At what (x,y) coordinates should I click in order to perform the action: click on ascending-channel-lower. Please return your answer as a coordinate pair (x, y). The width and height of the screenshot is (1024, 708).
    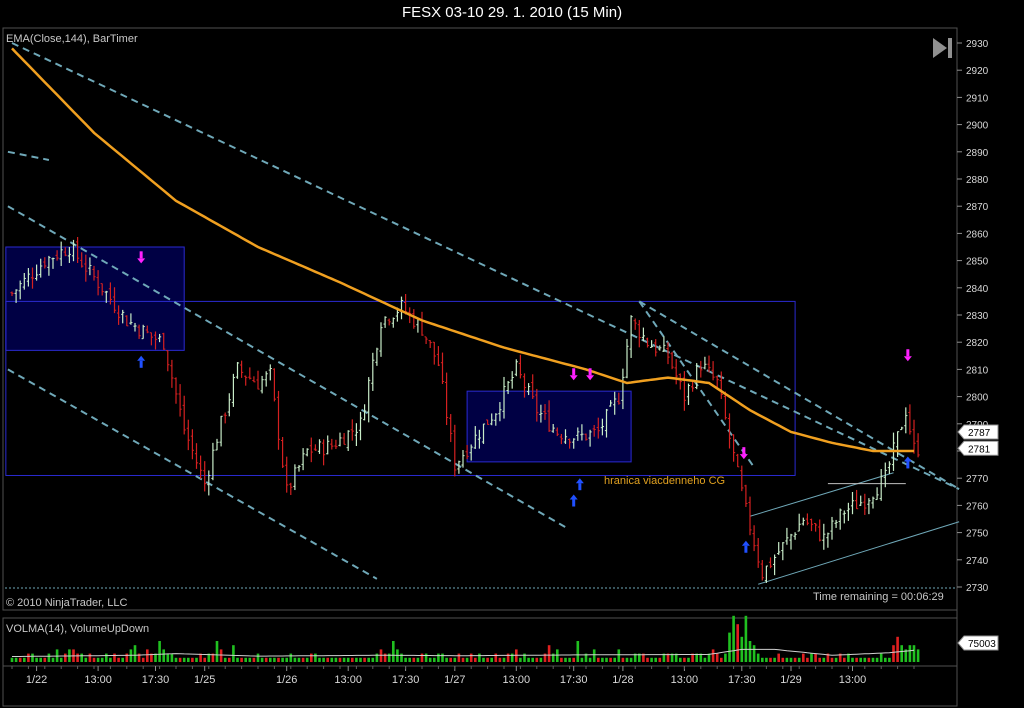
    Looking at the image, I should click on (859, 553).